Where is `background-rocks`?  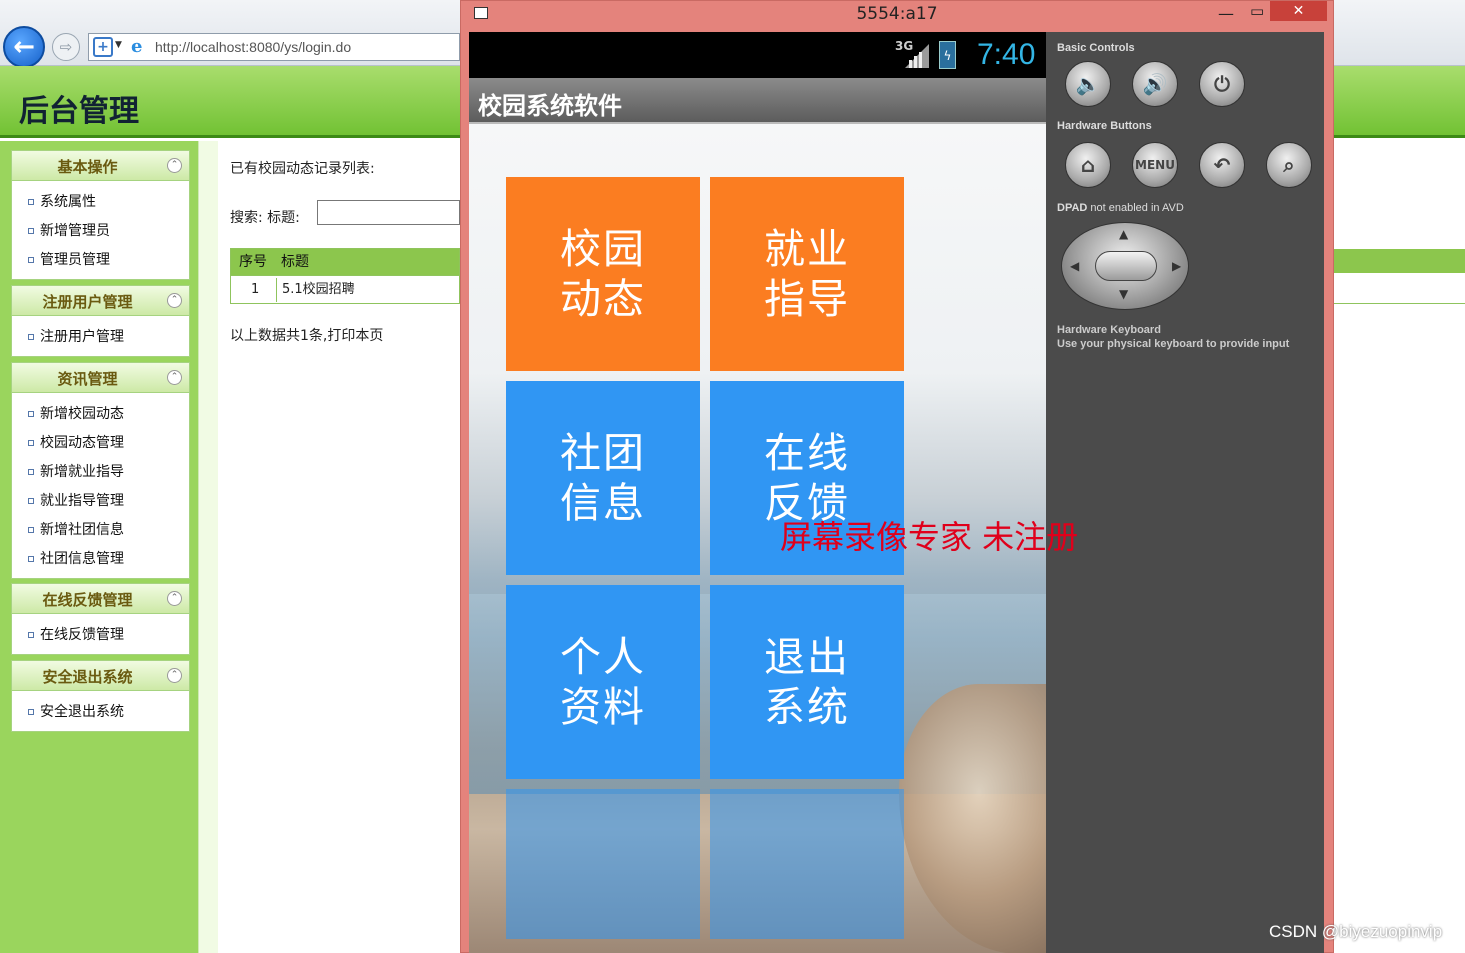
background-rocks is located at coordinates (972, 818).